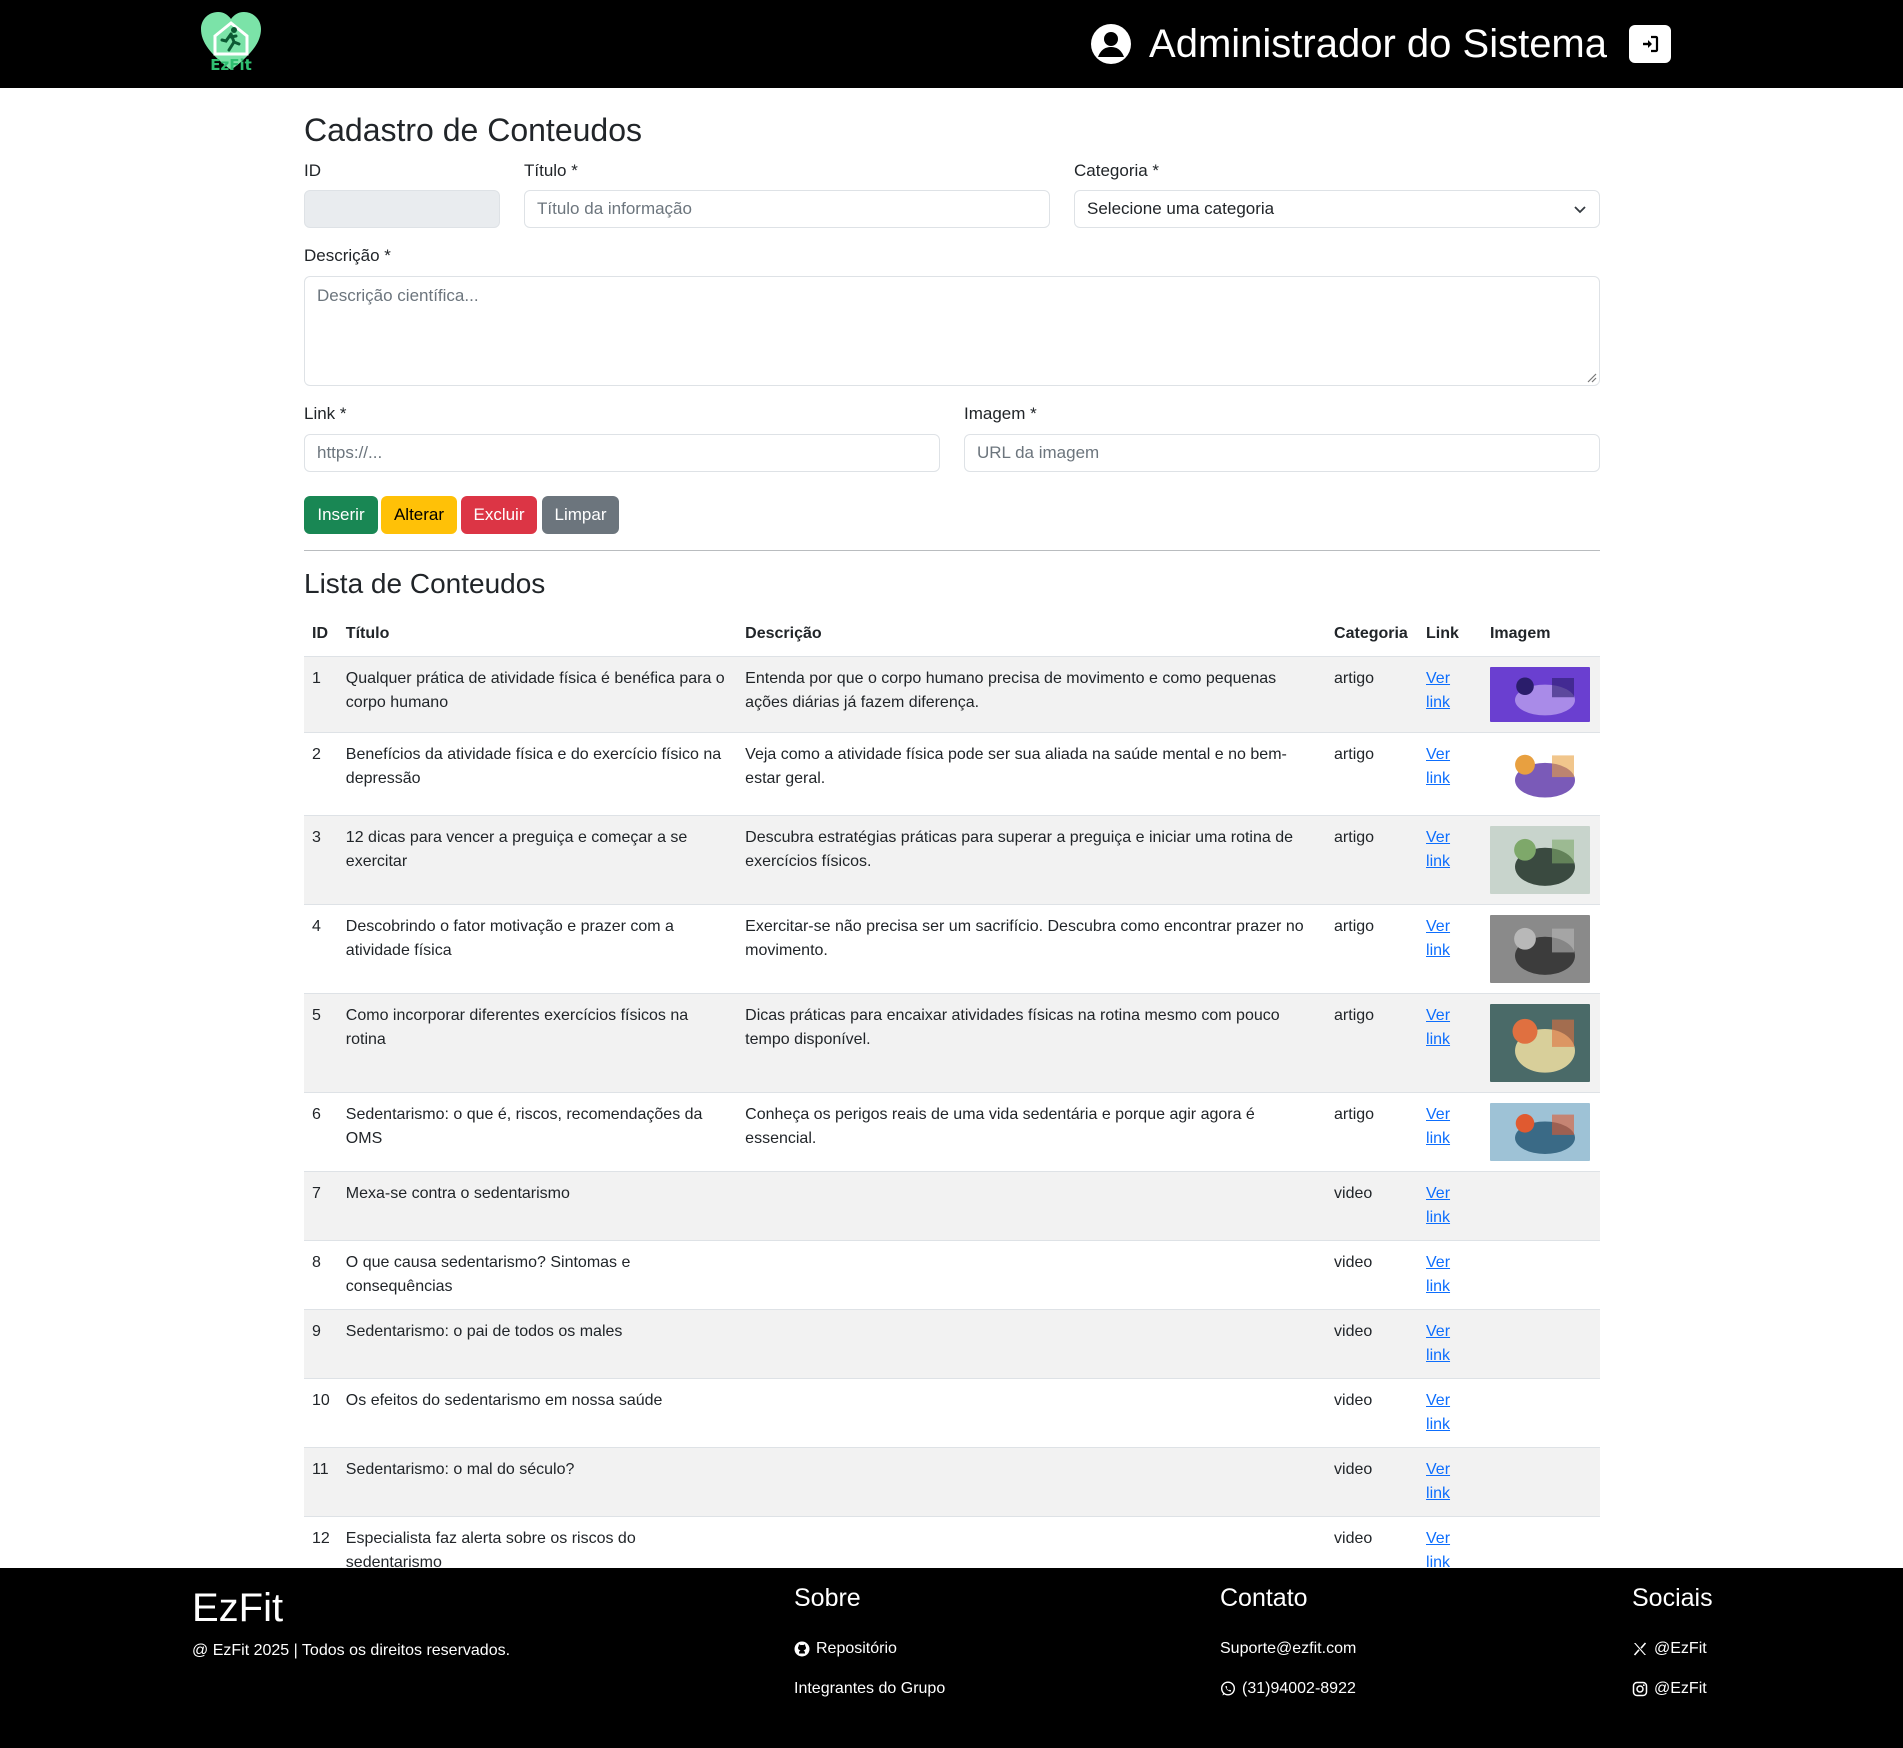  I want to click on whatsapp-icon, so click(1228, 1688).